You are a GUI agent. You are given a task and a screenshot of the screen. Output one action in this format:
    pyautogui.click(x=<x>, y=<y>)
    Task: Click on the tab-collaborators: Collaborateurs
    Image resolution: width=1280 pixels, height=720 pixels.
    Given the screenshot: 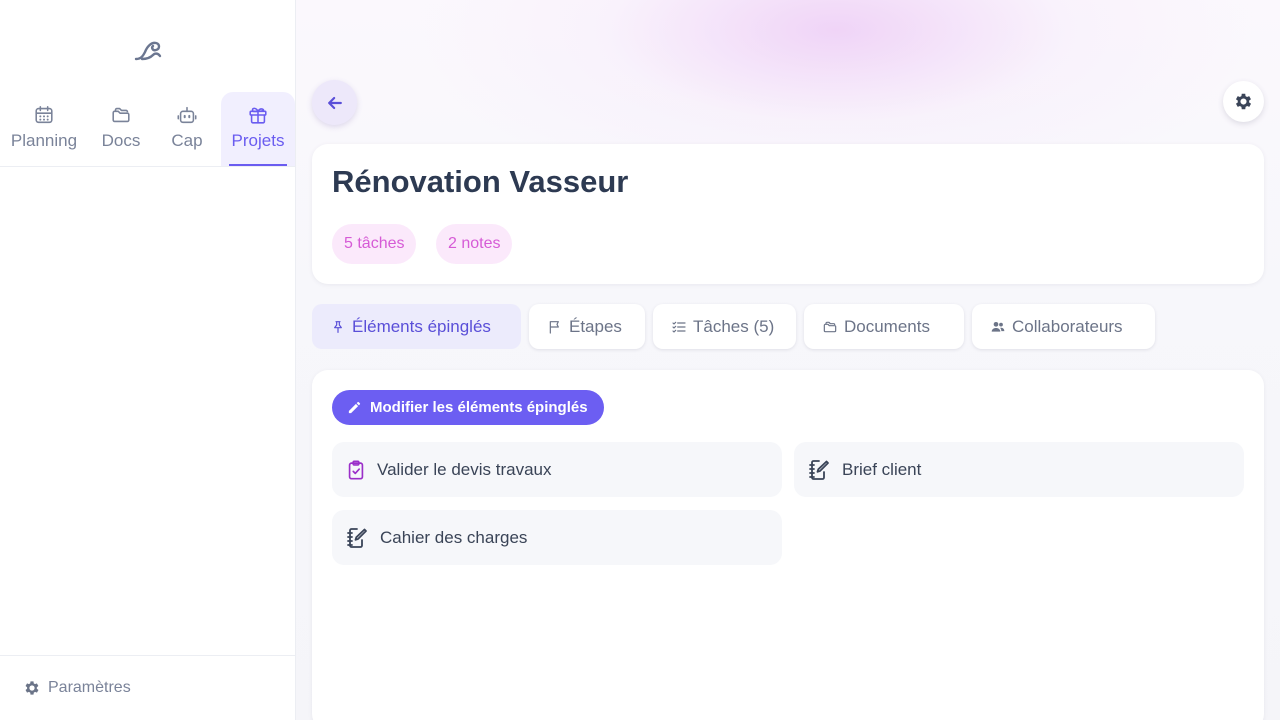 What is the action you would take?
    pyautogui.click(x=1063, y=326)
    